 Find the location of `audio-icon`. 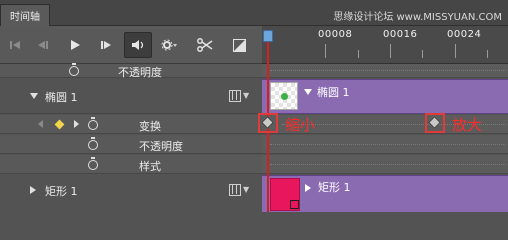

audio-icon is located at coordinates (138, 45).